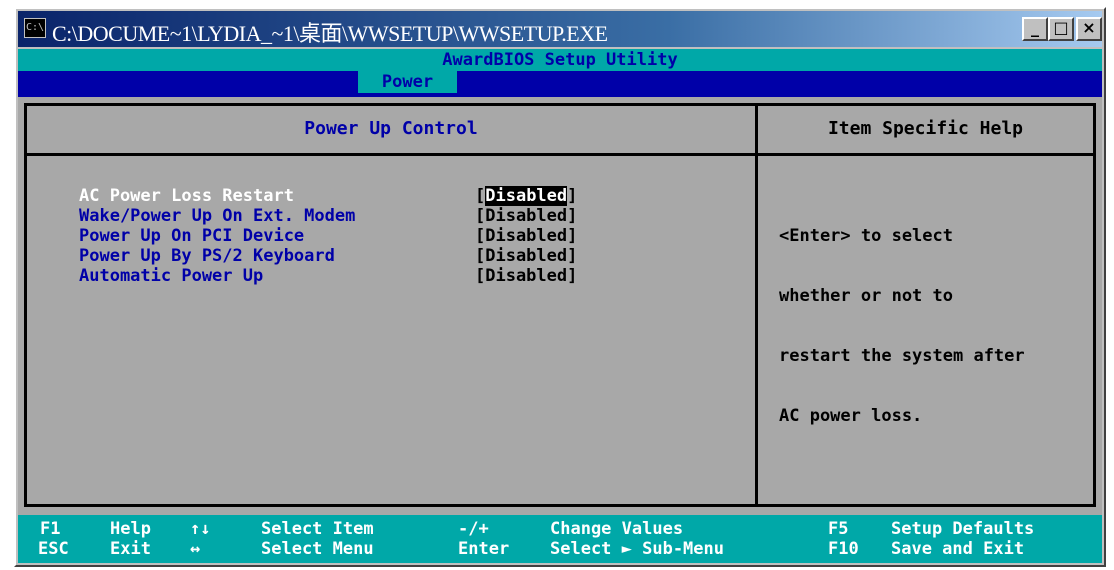 This screenshot has width=1114, height=570. What do you see at coordinates (35, 28) in the screenshot?
I see `console-app-icon: C:\` at bounding box center [35, 28].